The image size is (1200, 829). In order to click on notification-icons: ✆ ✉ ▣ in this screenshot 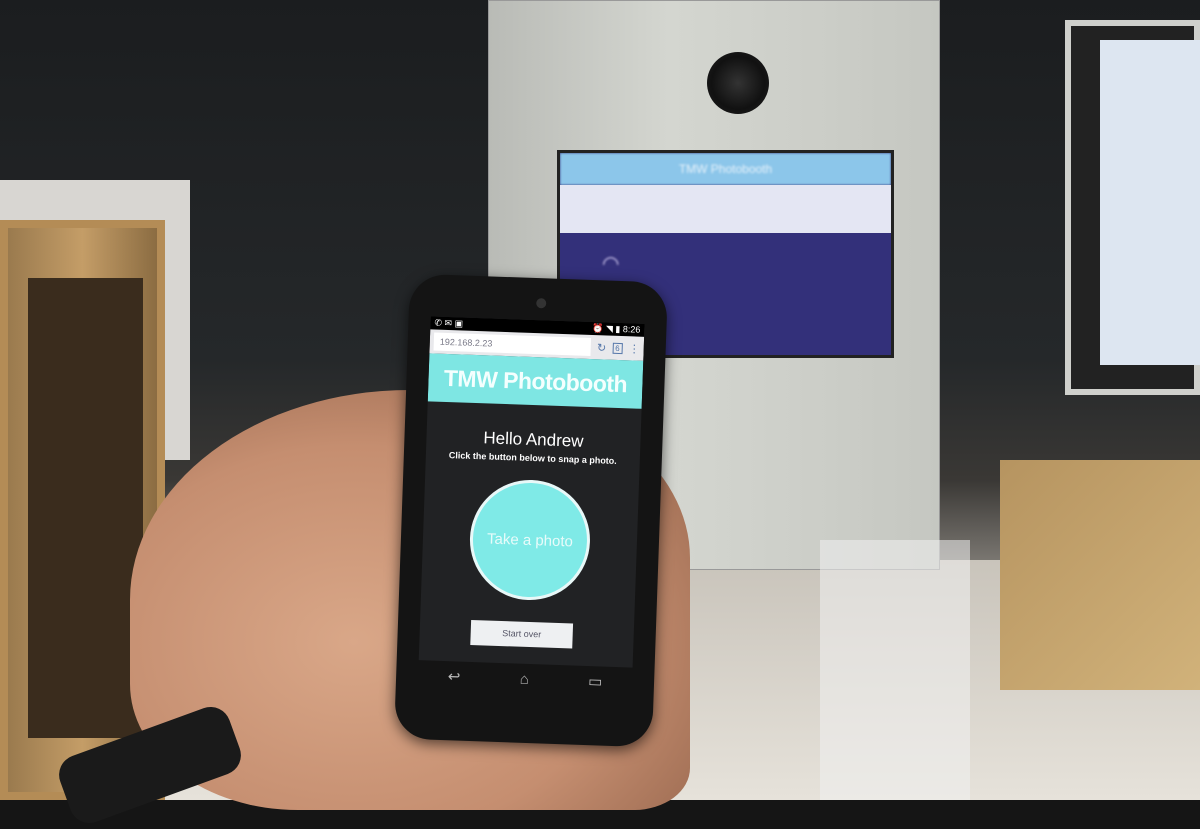, I will do `click(449, 323)`.